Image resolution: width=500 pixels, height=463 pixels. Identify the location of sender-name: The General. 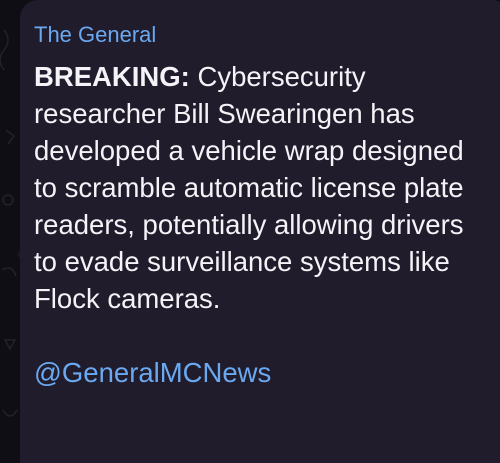
(267, 35).